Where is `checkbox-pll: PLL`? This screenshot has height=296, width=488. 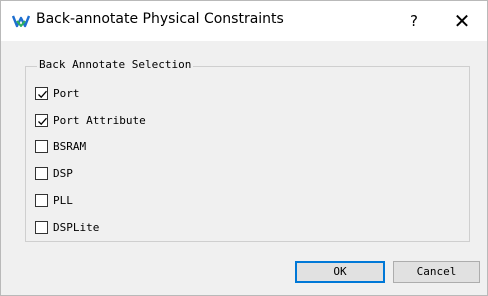 checkbox-pll: PLL is located at coordinates (54, 200).